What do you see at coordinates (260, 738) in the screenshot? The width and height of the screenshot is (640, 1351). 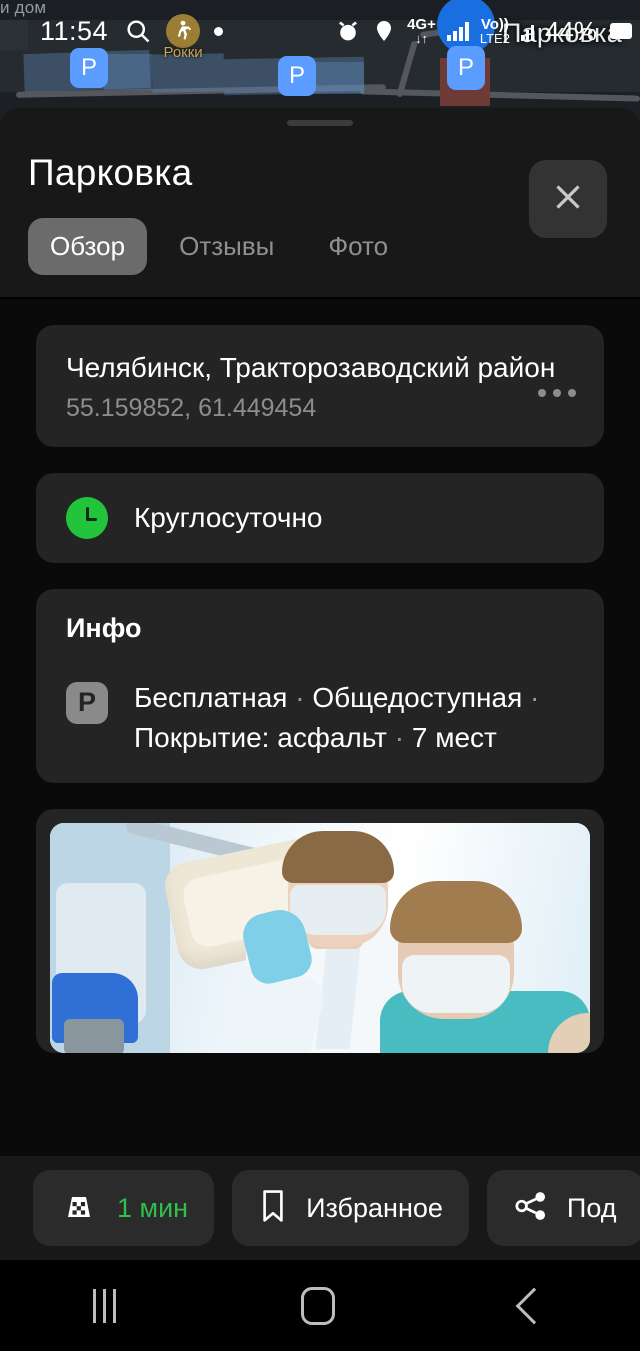 I see `info-surface: Покрытие: асфальт` at bounding box center [260, 738].